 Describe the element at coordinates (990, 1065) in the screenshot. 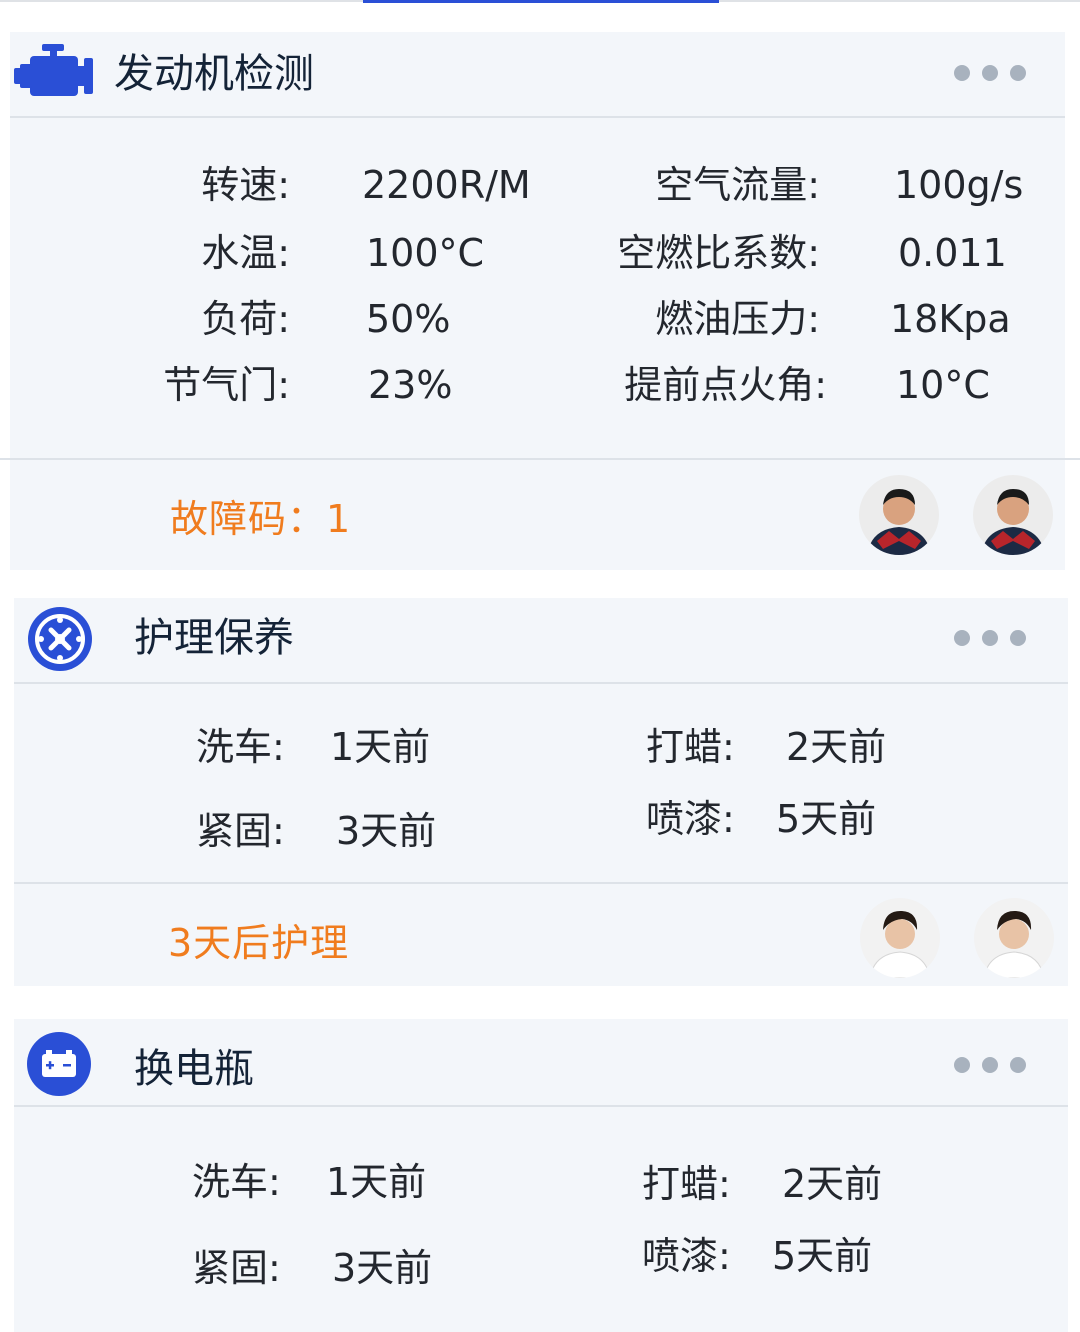

I see `battery-more-button` at that location.